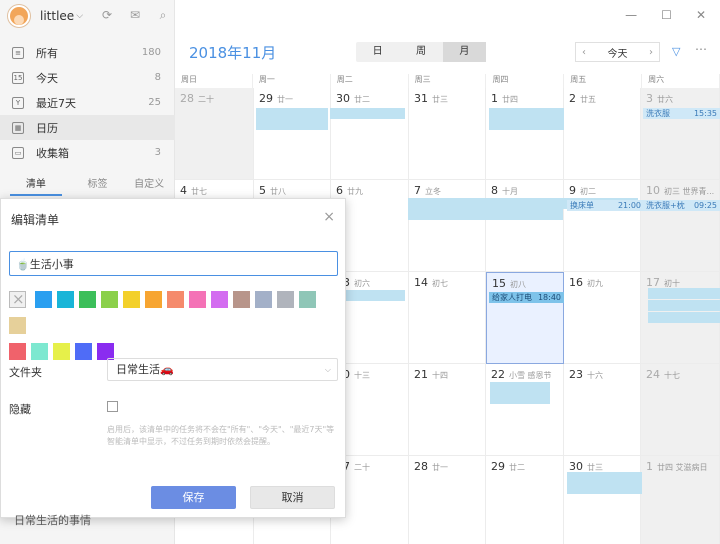 The width and height of the screenshot is (720, 544). I want to click on view-month: 月, so click(464, 52).